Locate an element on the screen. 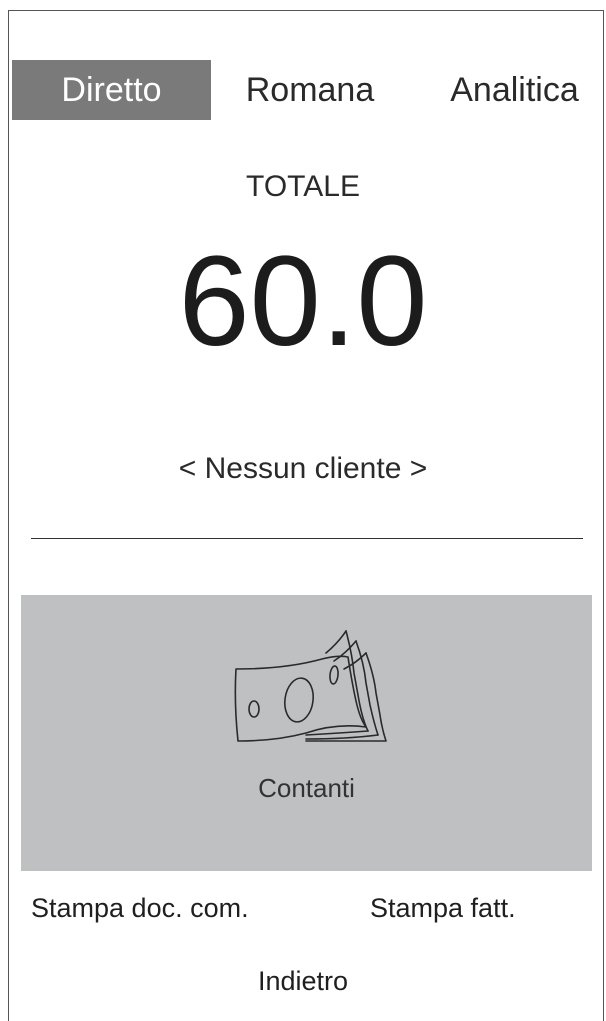 The width and height of the screenshot is (606, 1021). tab-analitica: Analitica is located at coordinates (514, 90).